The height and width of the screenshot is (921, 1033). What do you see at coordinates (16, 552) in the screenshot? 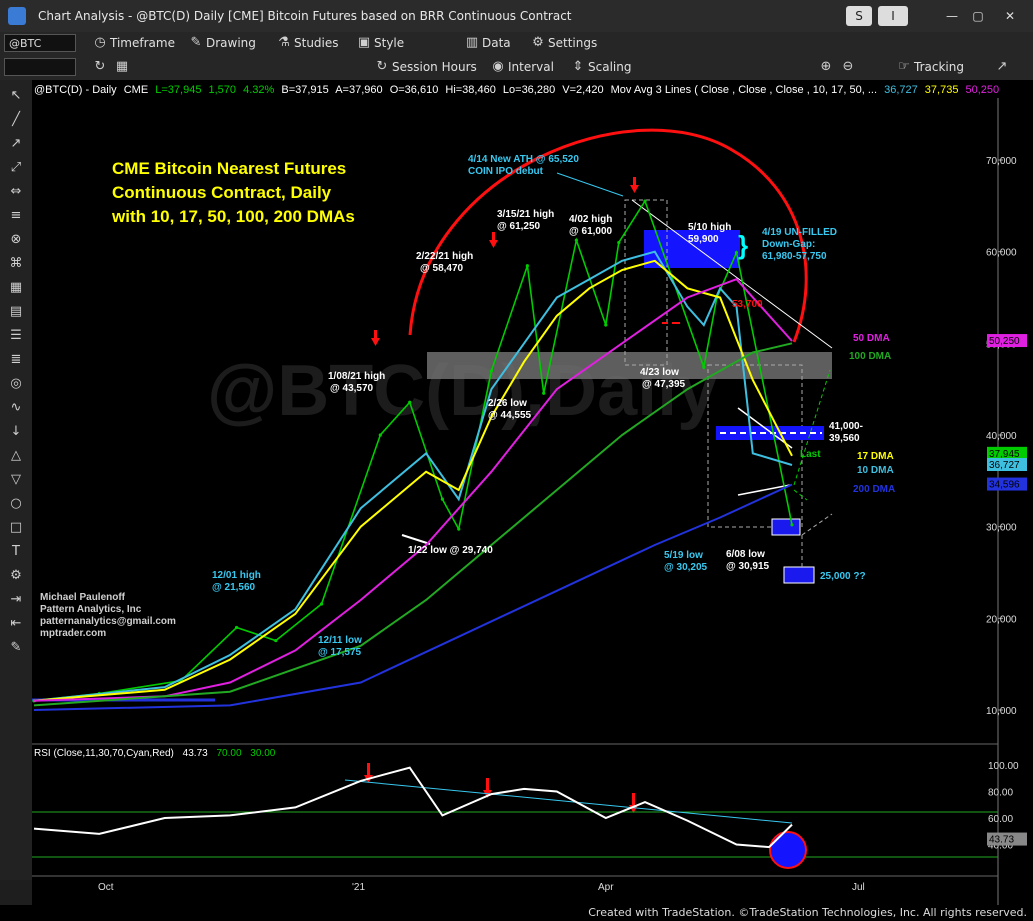
I see `text-tool-icon: T` at bounding box center [16, 552].